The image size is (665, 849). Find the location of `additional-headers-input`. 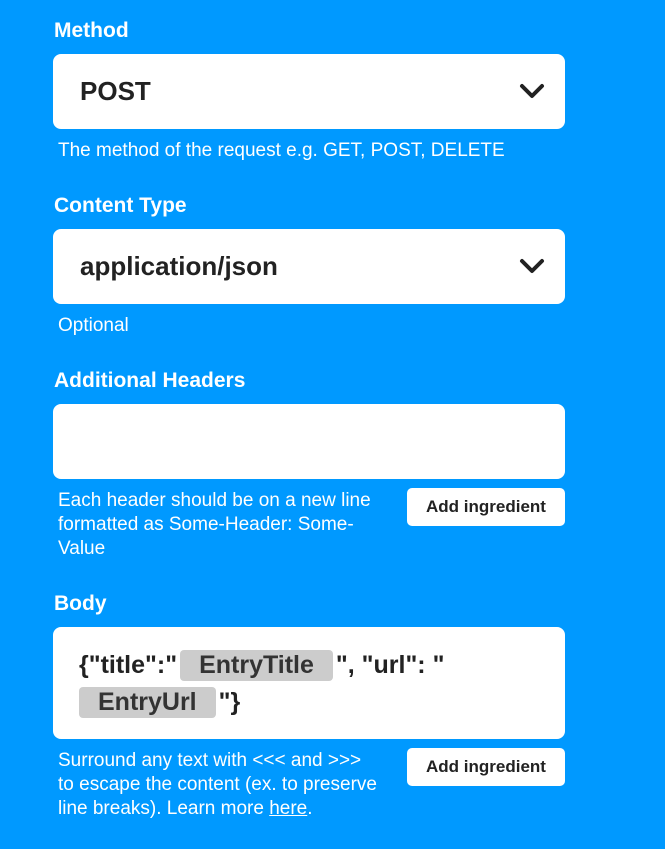

additional-headers-input is located at coordinates (309, 441).